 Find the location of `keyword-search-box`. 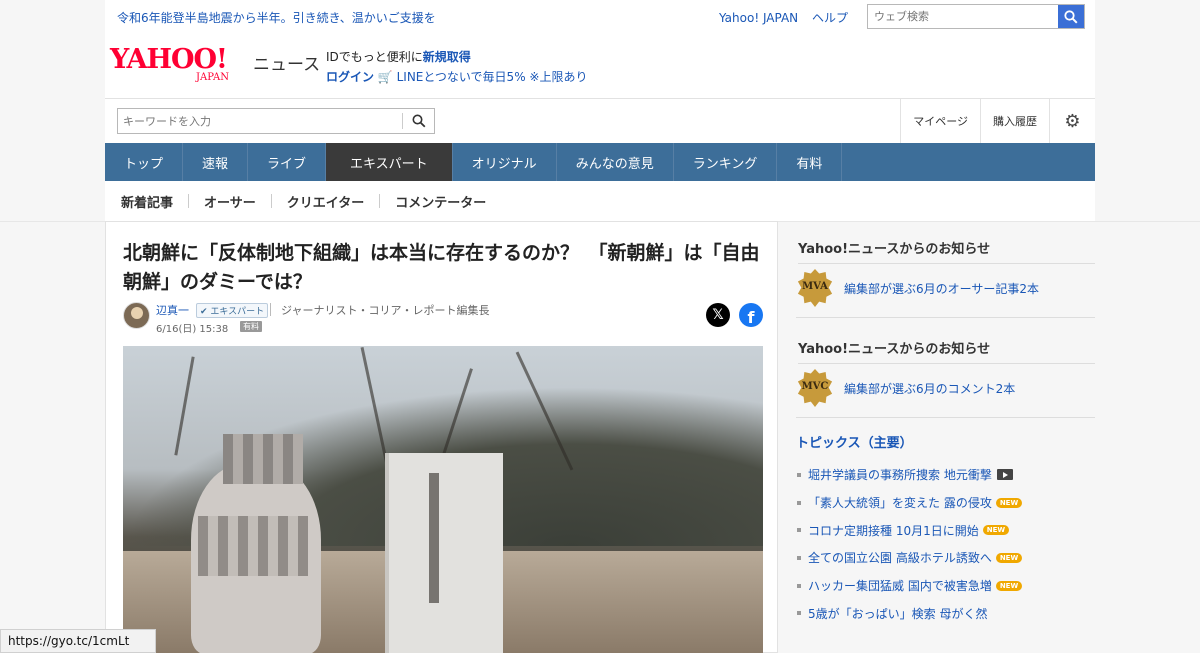

keyword-search-box is located at coordinates (276, 121).